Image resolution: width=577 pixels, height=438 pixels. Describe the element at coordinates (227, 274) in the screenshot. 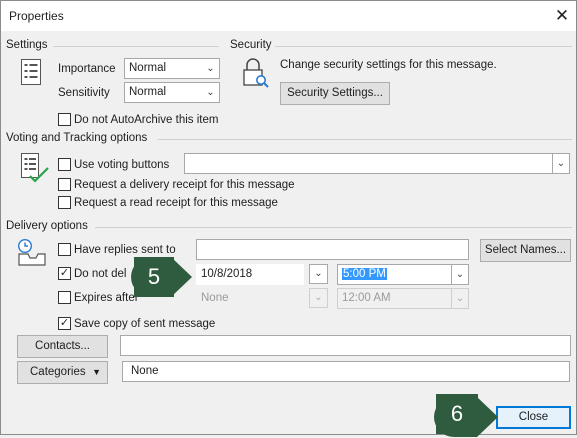

I see `do-not-deliver-date: 10/8/2018` at that location.